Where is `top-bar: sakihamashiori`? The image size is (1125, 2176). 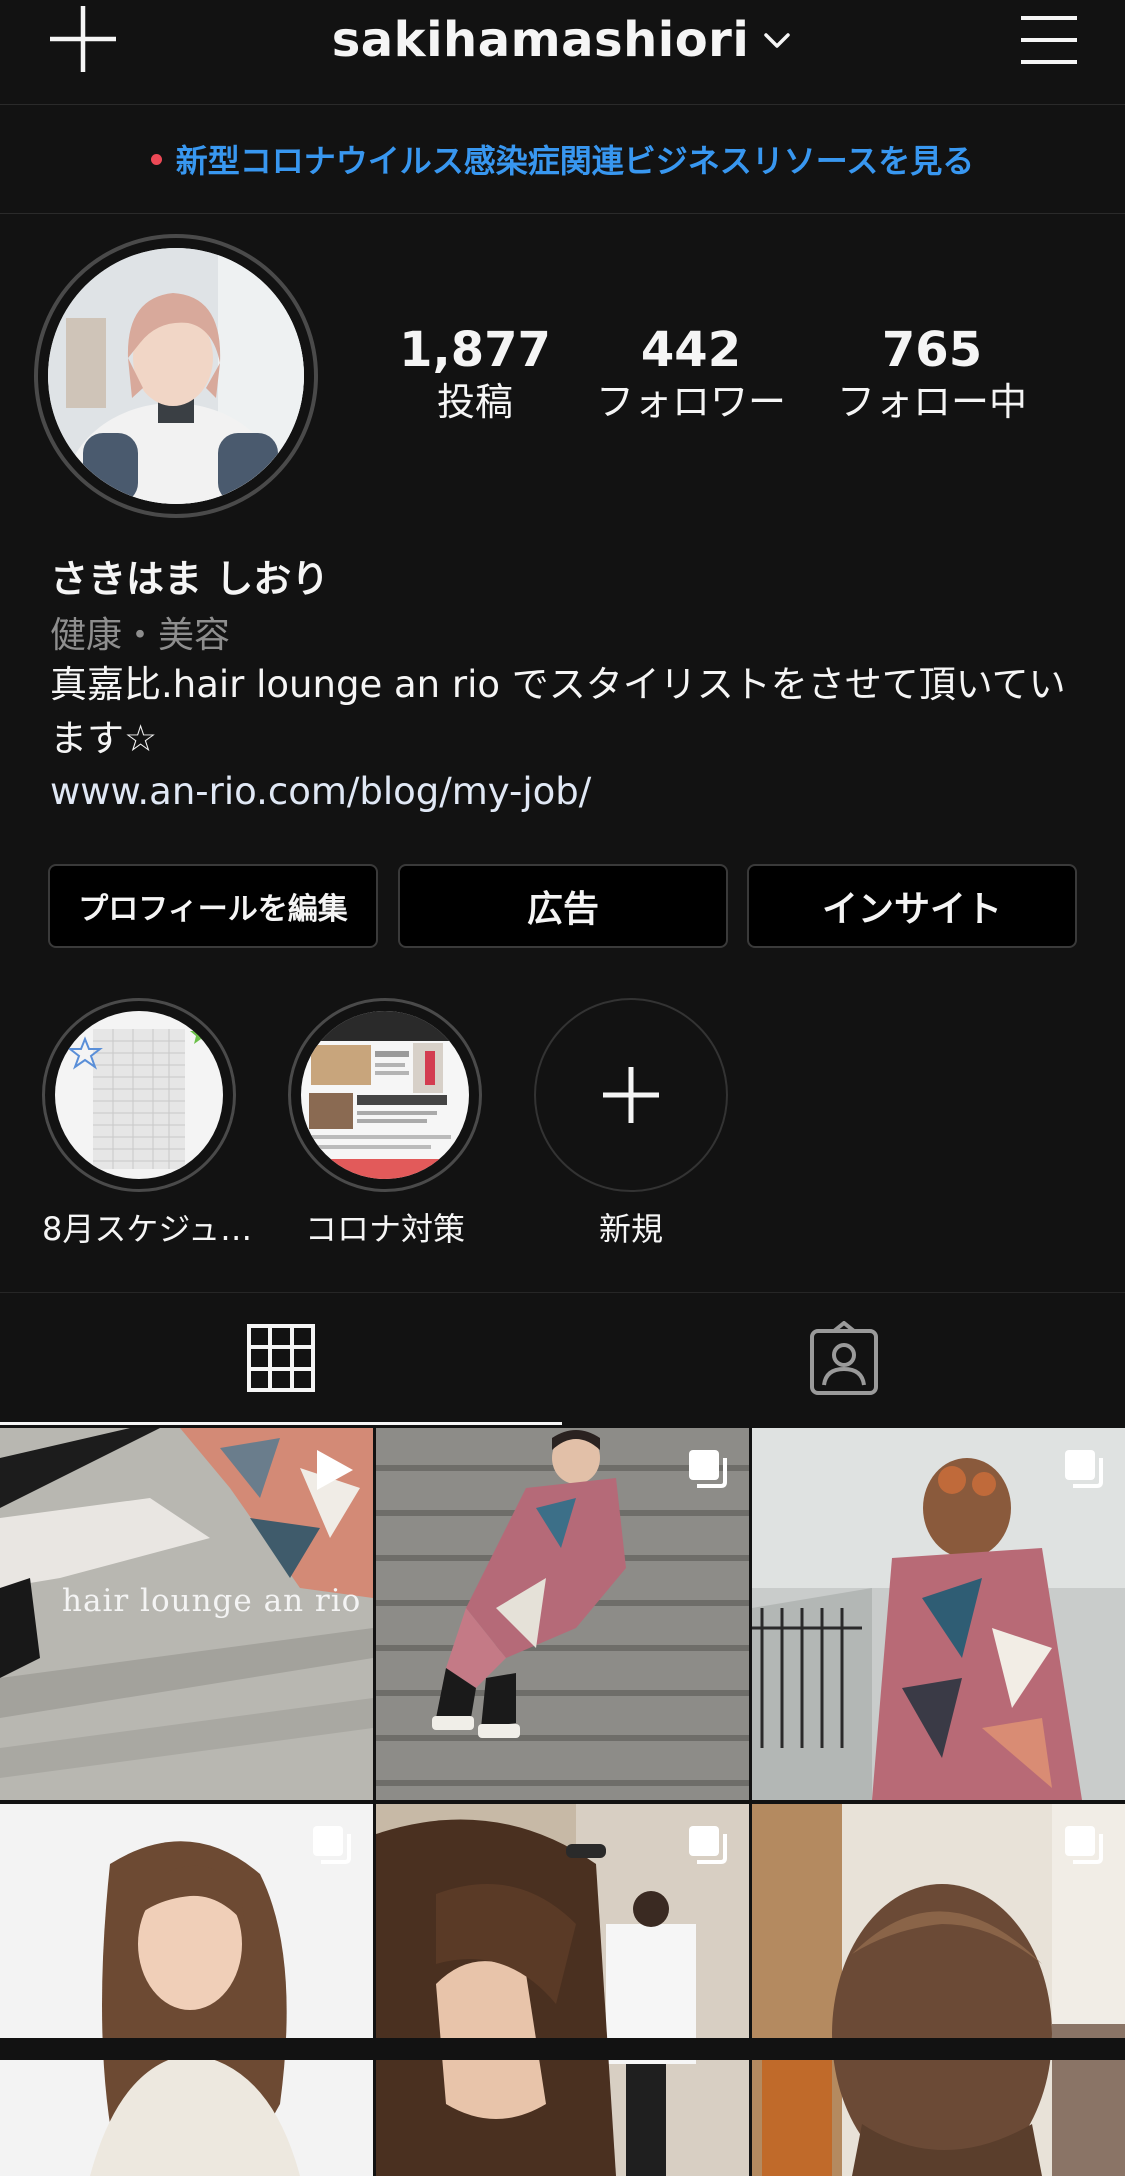 top-bar: sakihamashiori is located at coordinates (562, 52).